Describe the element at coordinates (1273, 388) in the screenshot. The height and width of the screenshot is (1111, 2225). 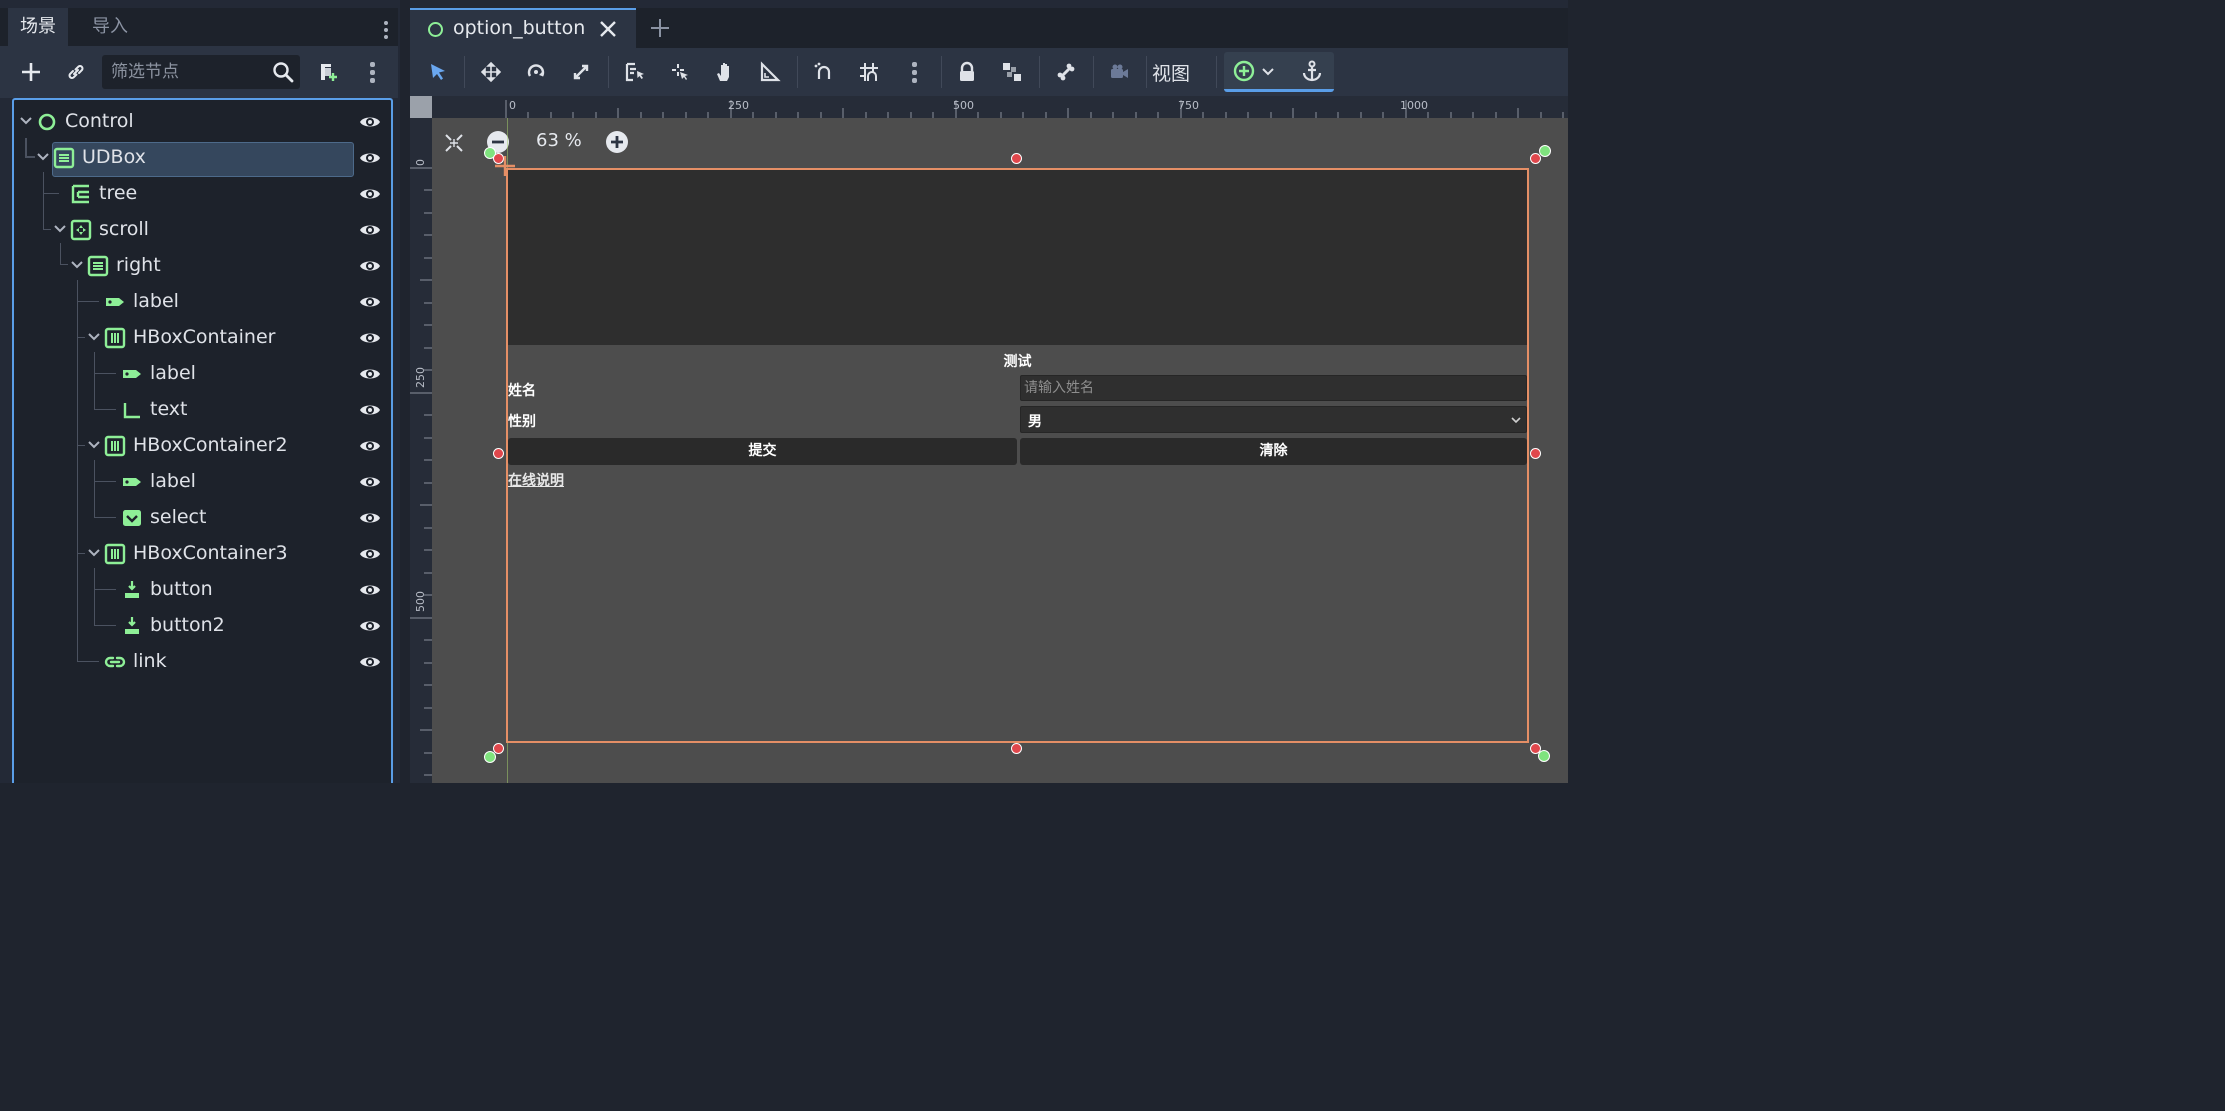
I see `name-input` at that location.